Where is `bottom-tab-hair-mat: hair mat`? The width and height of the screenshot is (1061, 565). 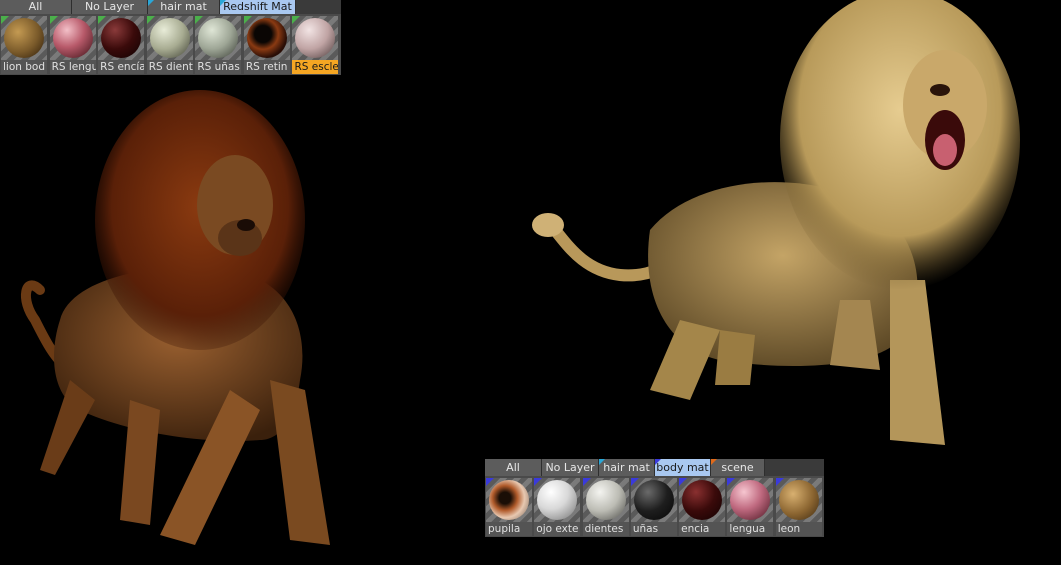 bottom-tab-hair-mat: hair mat is located at coordinates (627, 467).